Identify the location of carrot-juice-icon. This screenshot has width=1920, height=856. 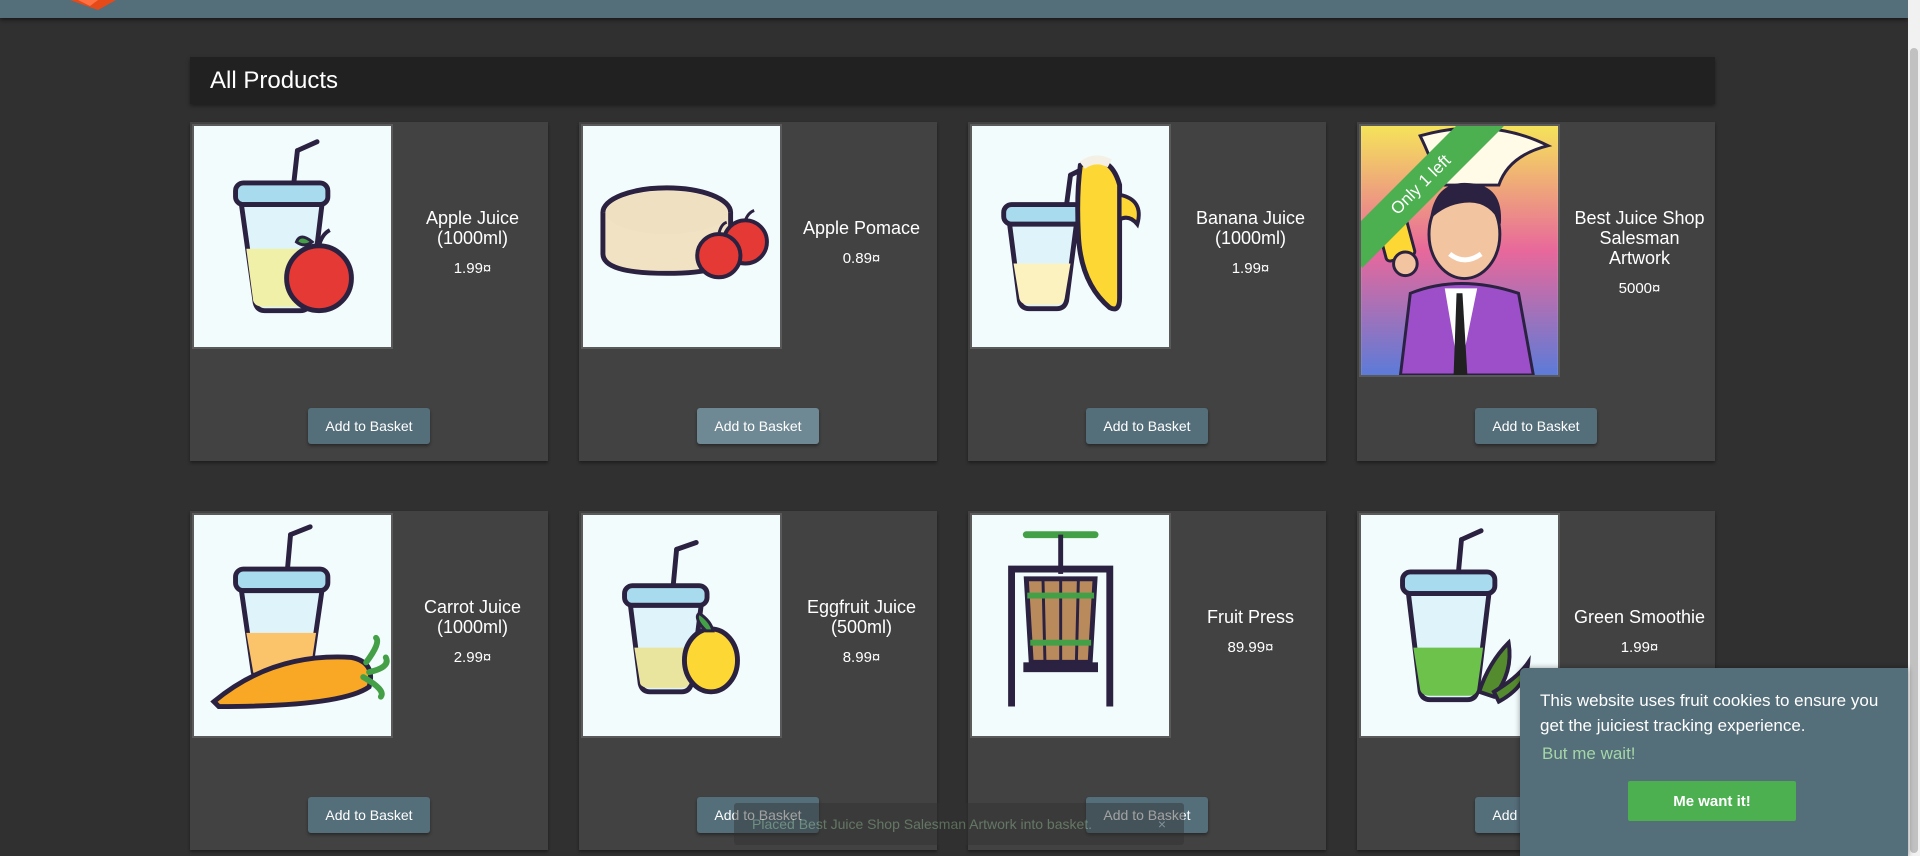
(300, 616).